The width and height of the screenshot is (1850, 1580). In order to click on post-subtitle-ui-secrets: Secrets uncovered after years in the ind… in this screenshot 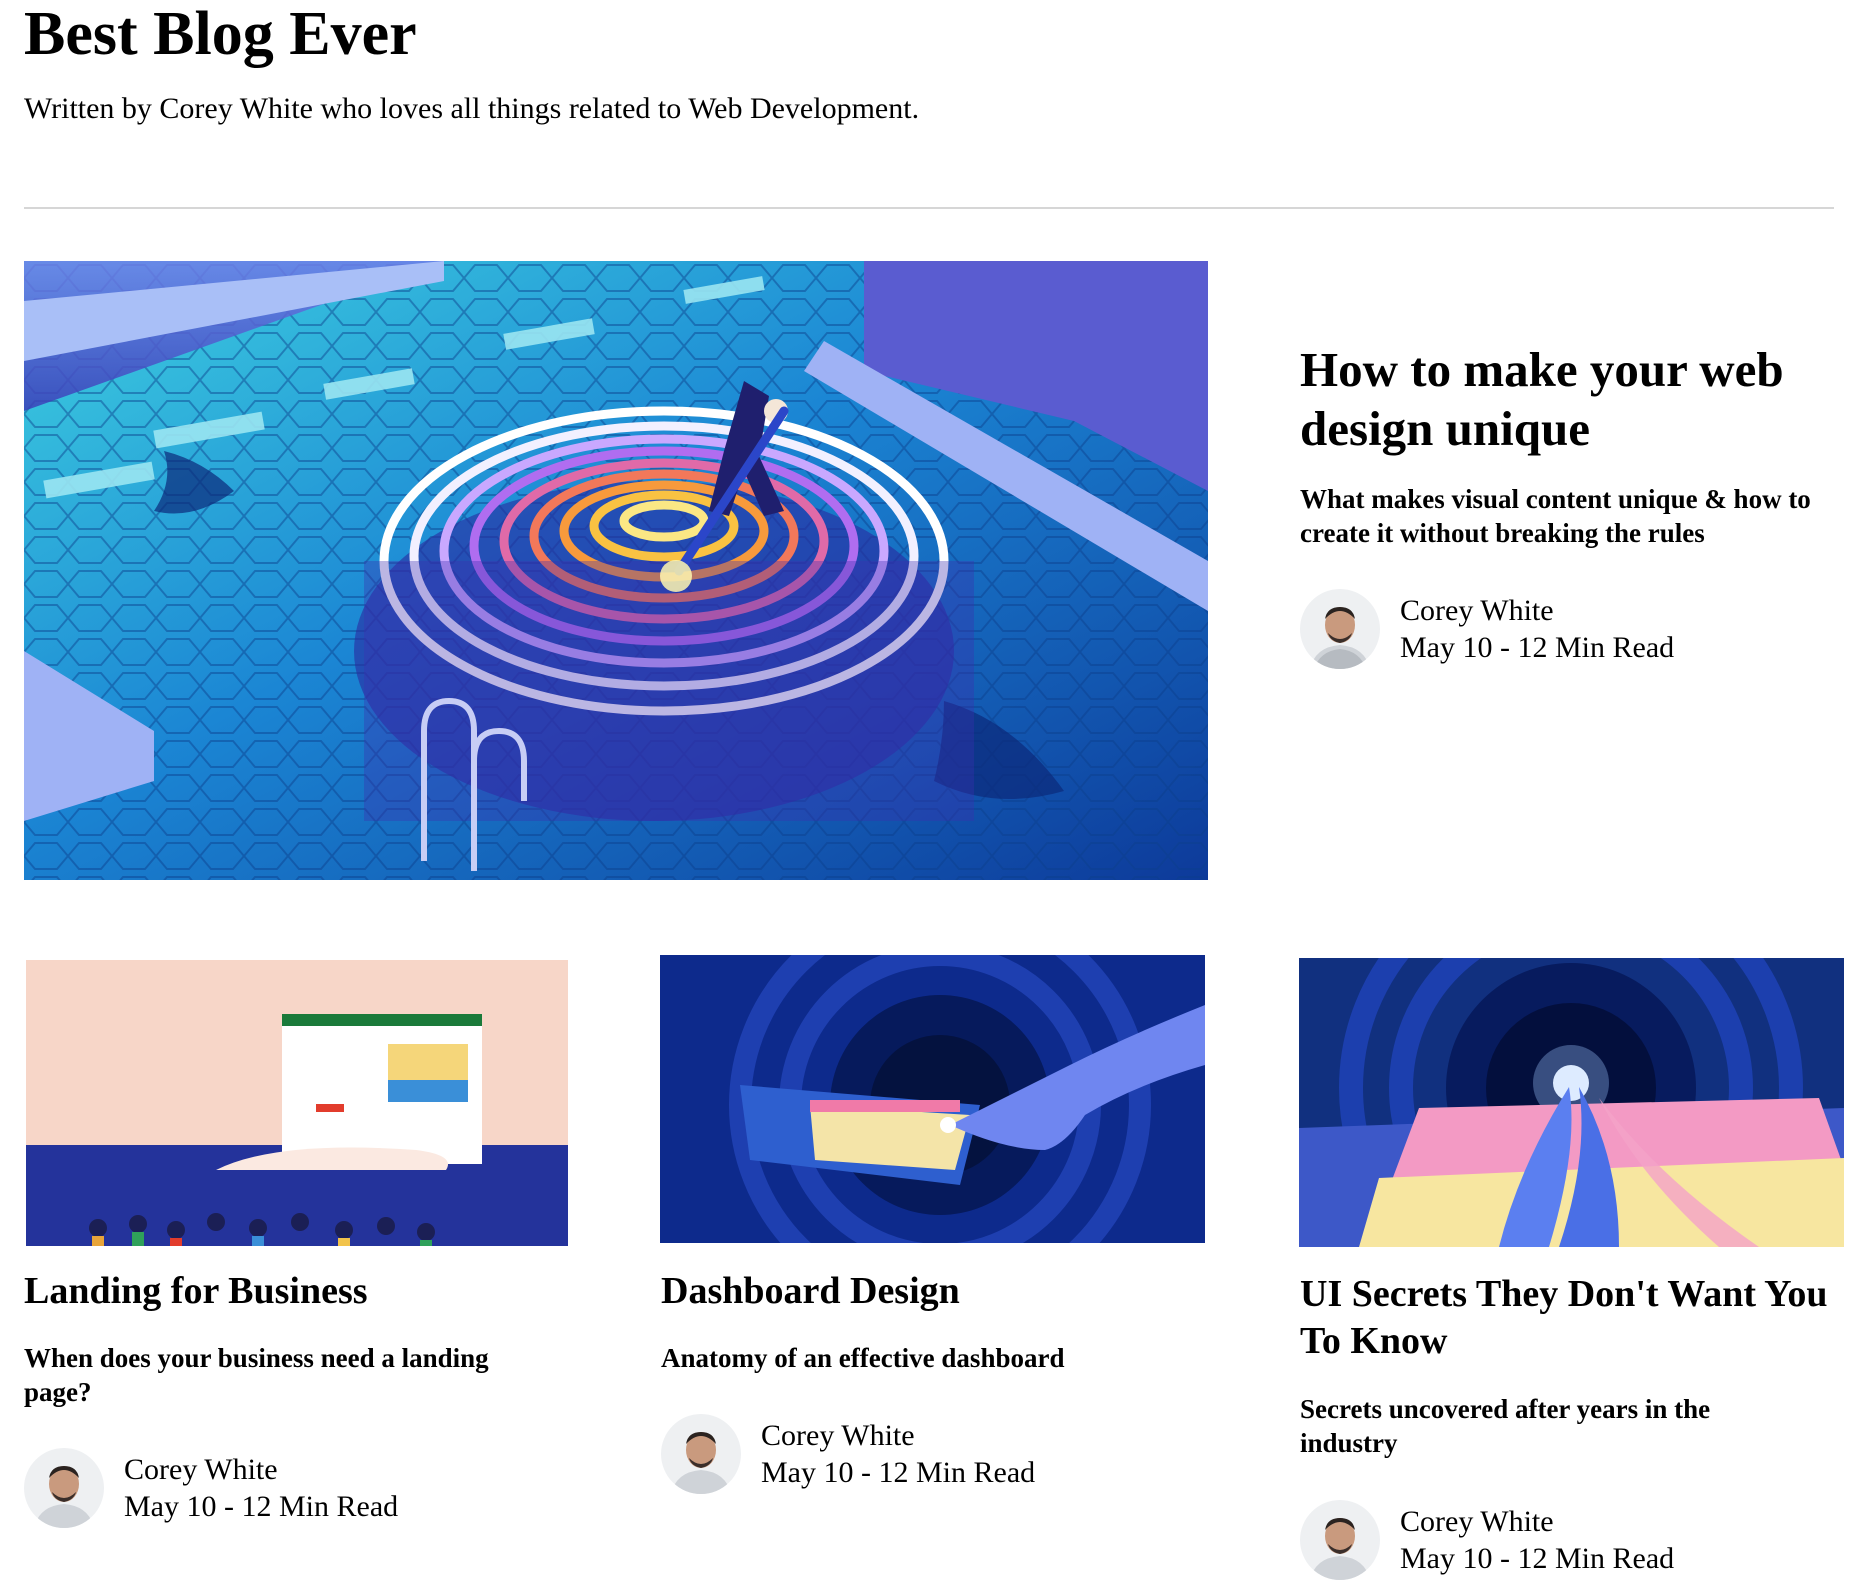, I will do `click(1505, 1426)`.